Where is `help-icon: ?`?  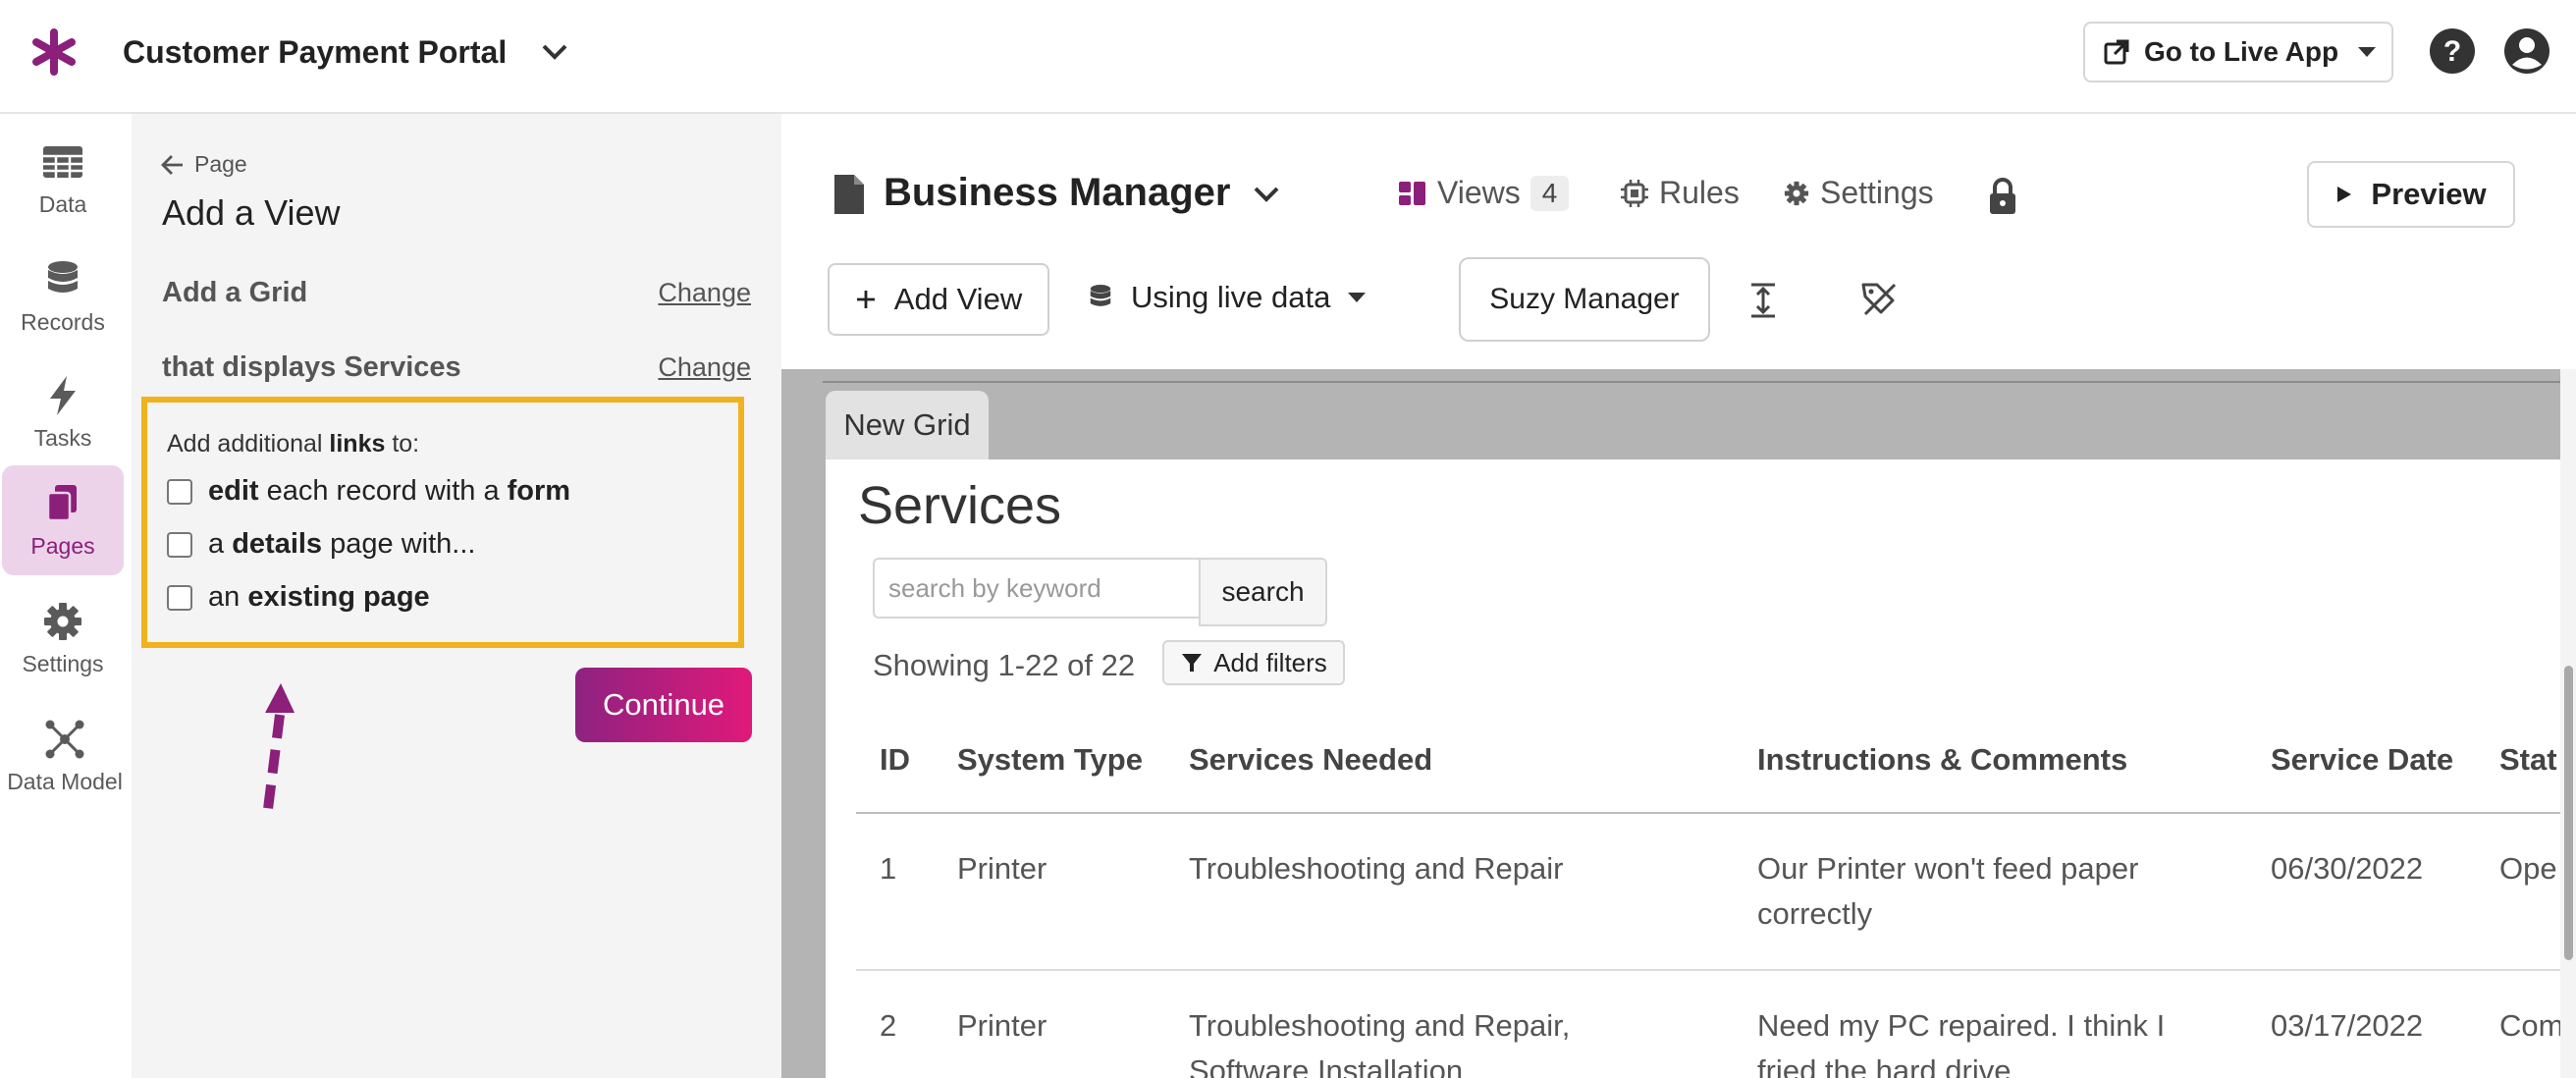
help-icon: ? is located at coordinates (2452, 52).